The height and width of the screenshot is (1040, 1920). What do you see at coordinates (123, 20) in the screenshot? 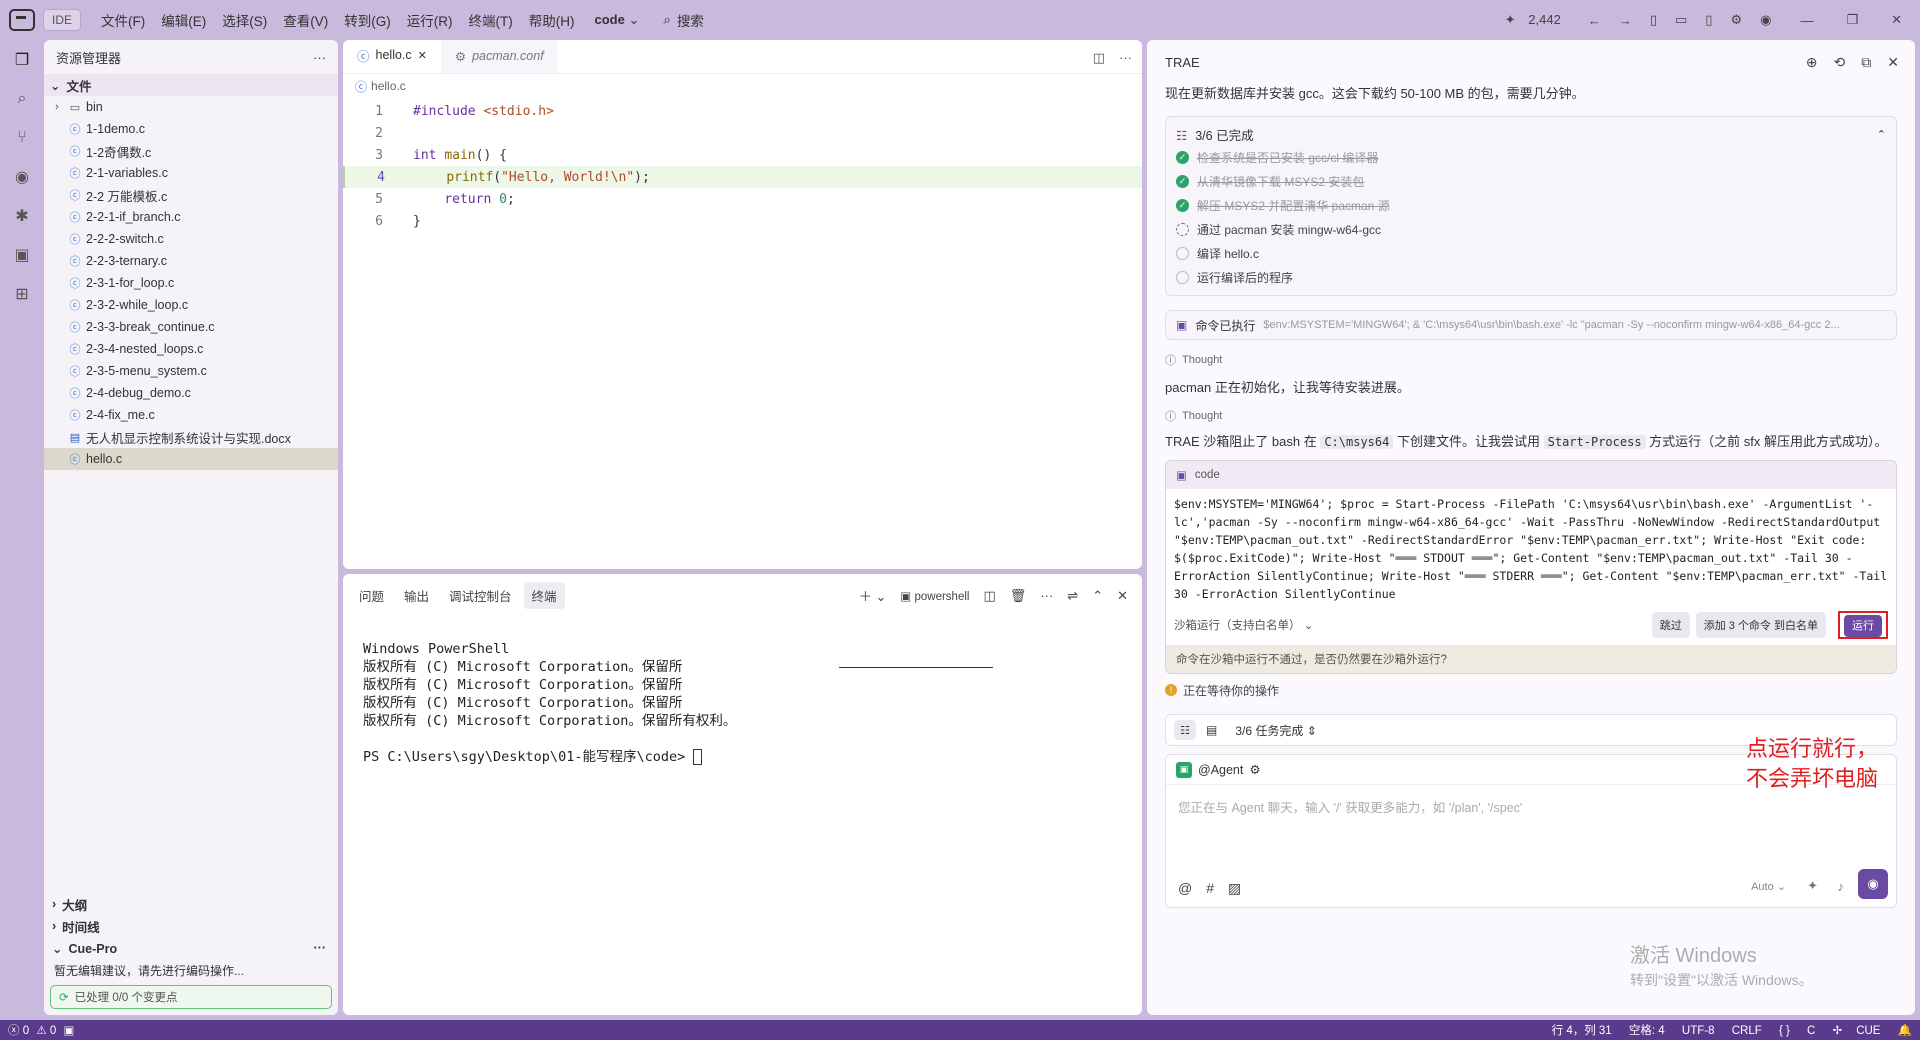
I see `menu-file: 文件(F)` at bounding box center [123, 20].